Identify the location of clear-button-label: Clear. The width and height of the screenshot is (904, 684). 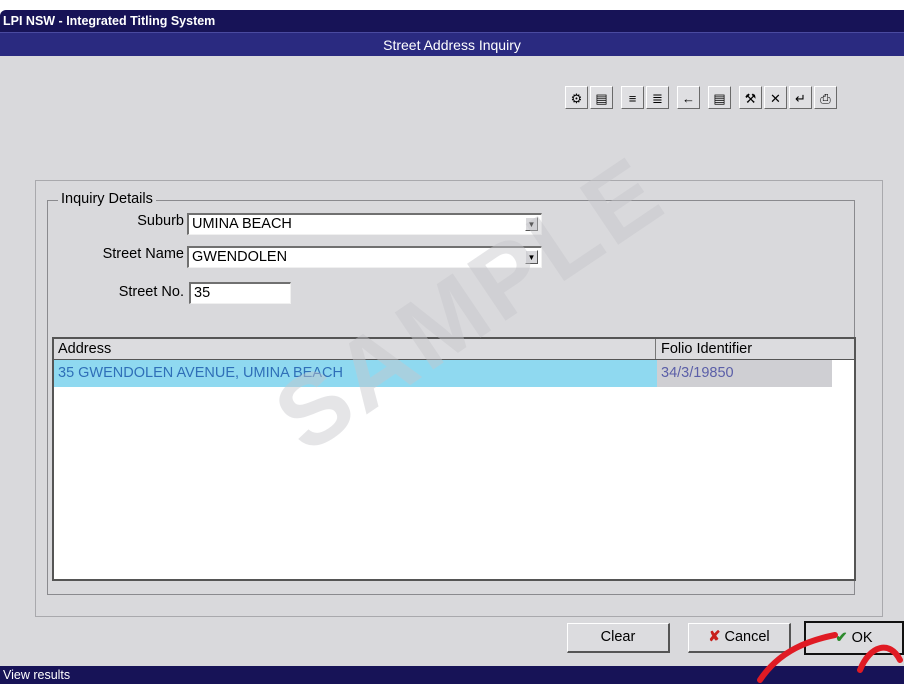
(618, 637).